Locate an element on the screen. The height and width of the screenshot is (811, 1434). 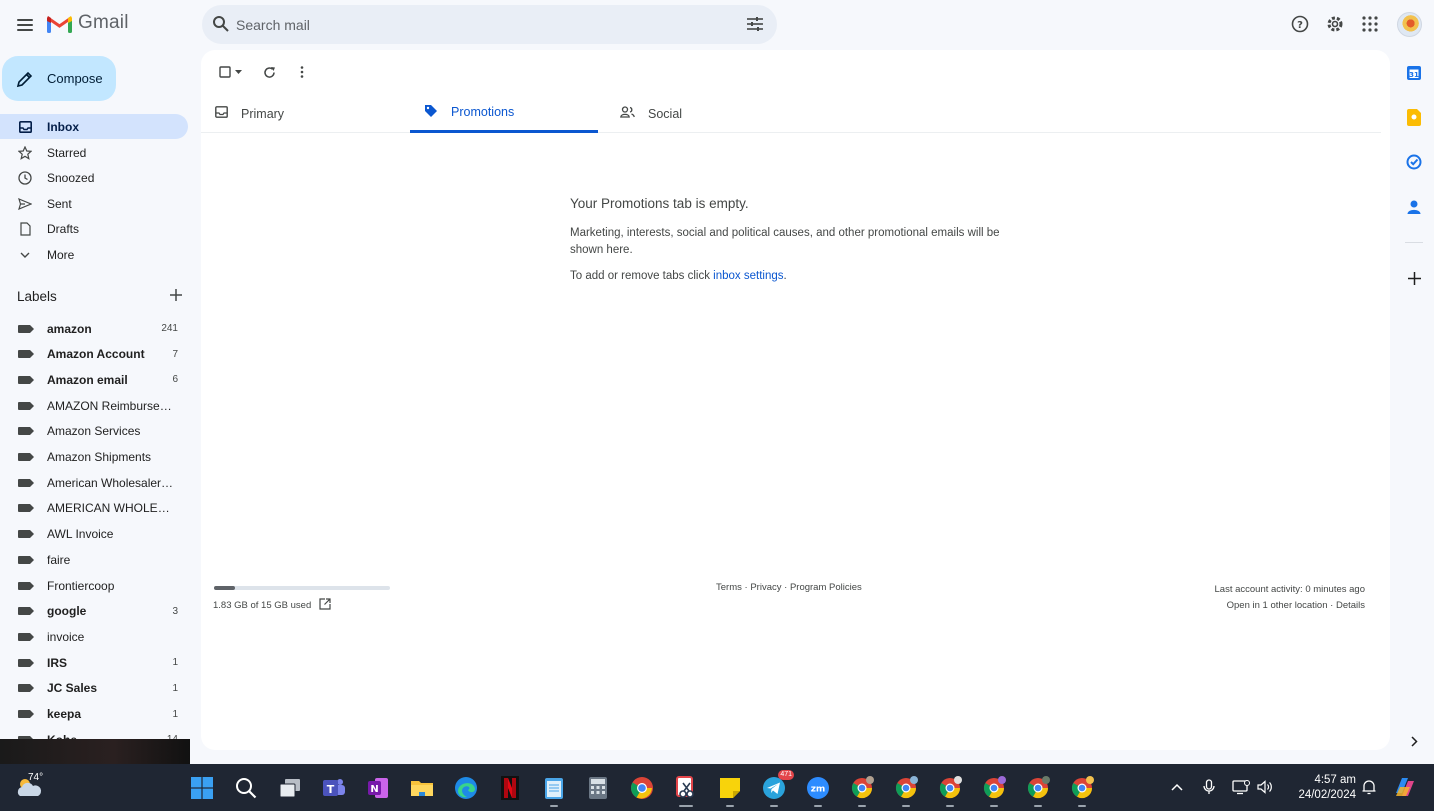
label-item: IRS 1 is located at coordinates (94, 662).